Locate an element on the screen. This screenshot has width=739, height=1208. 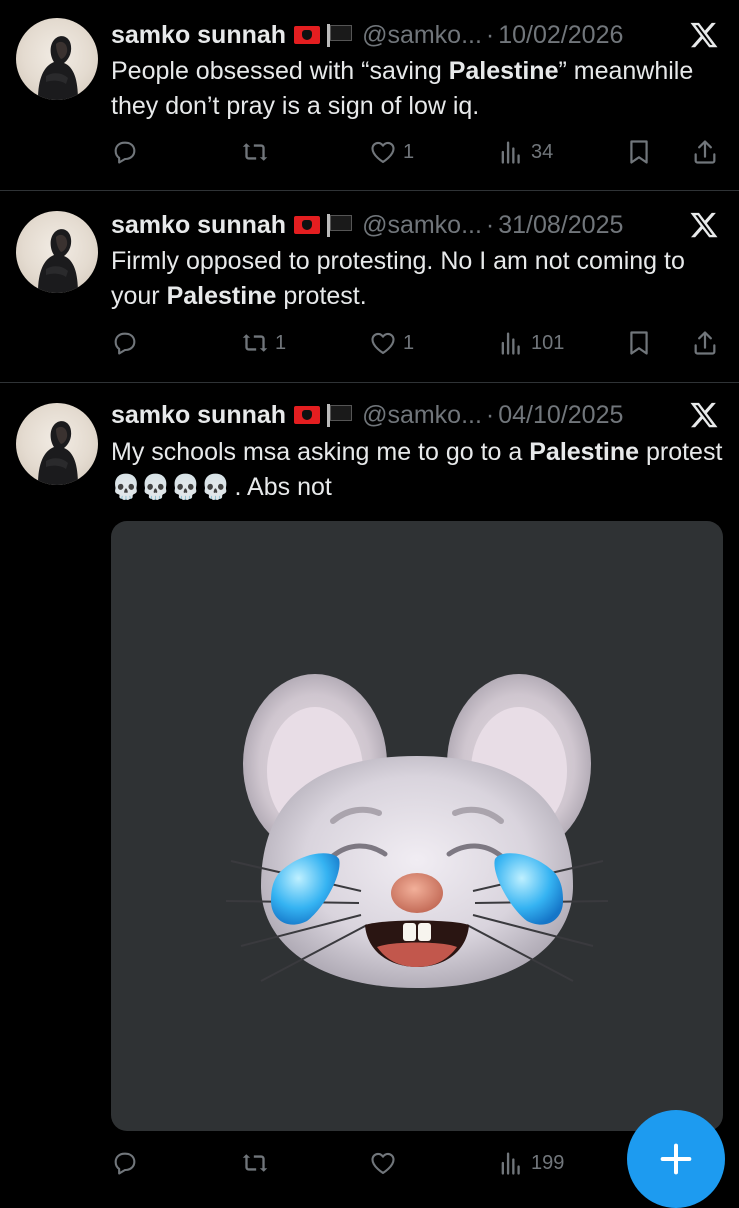
views-button: 199 is located at coordinates (530, 1163).